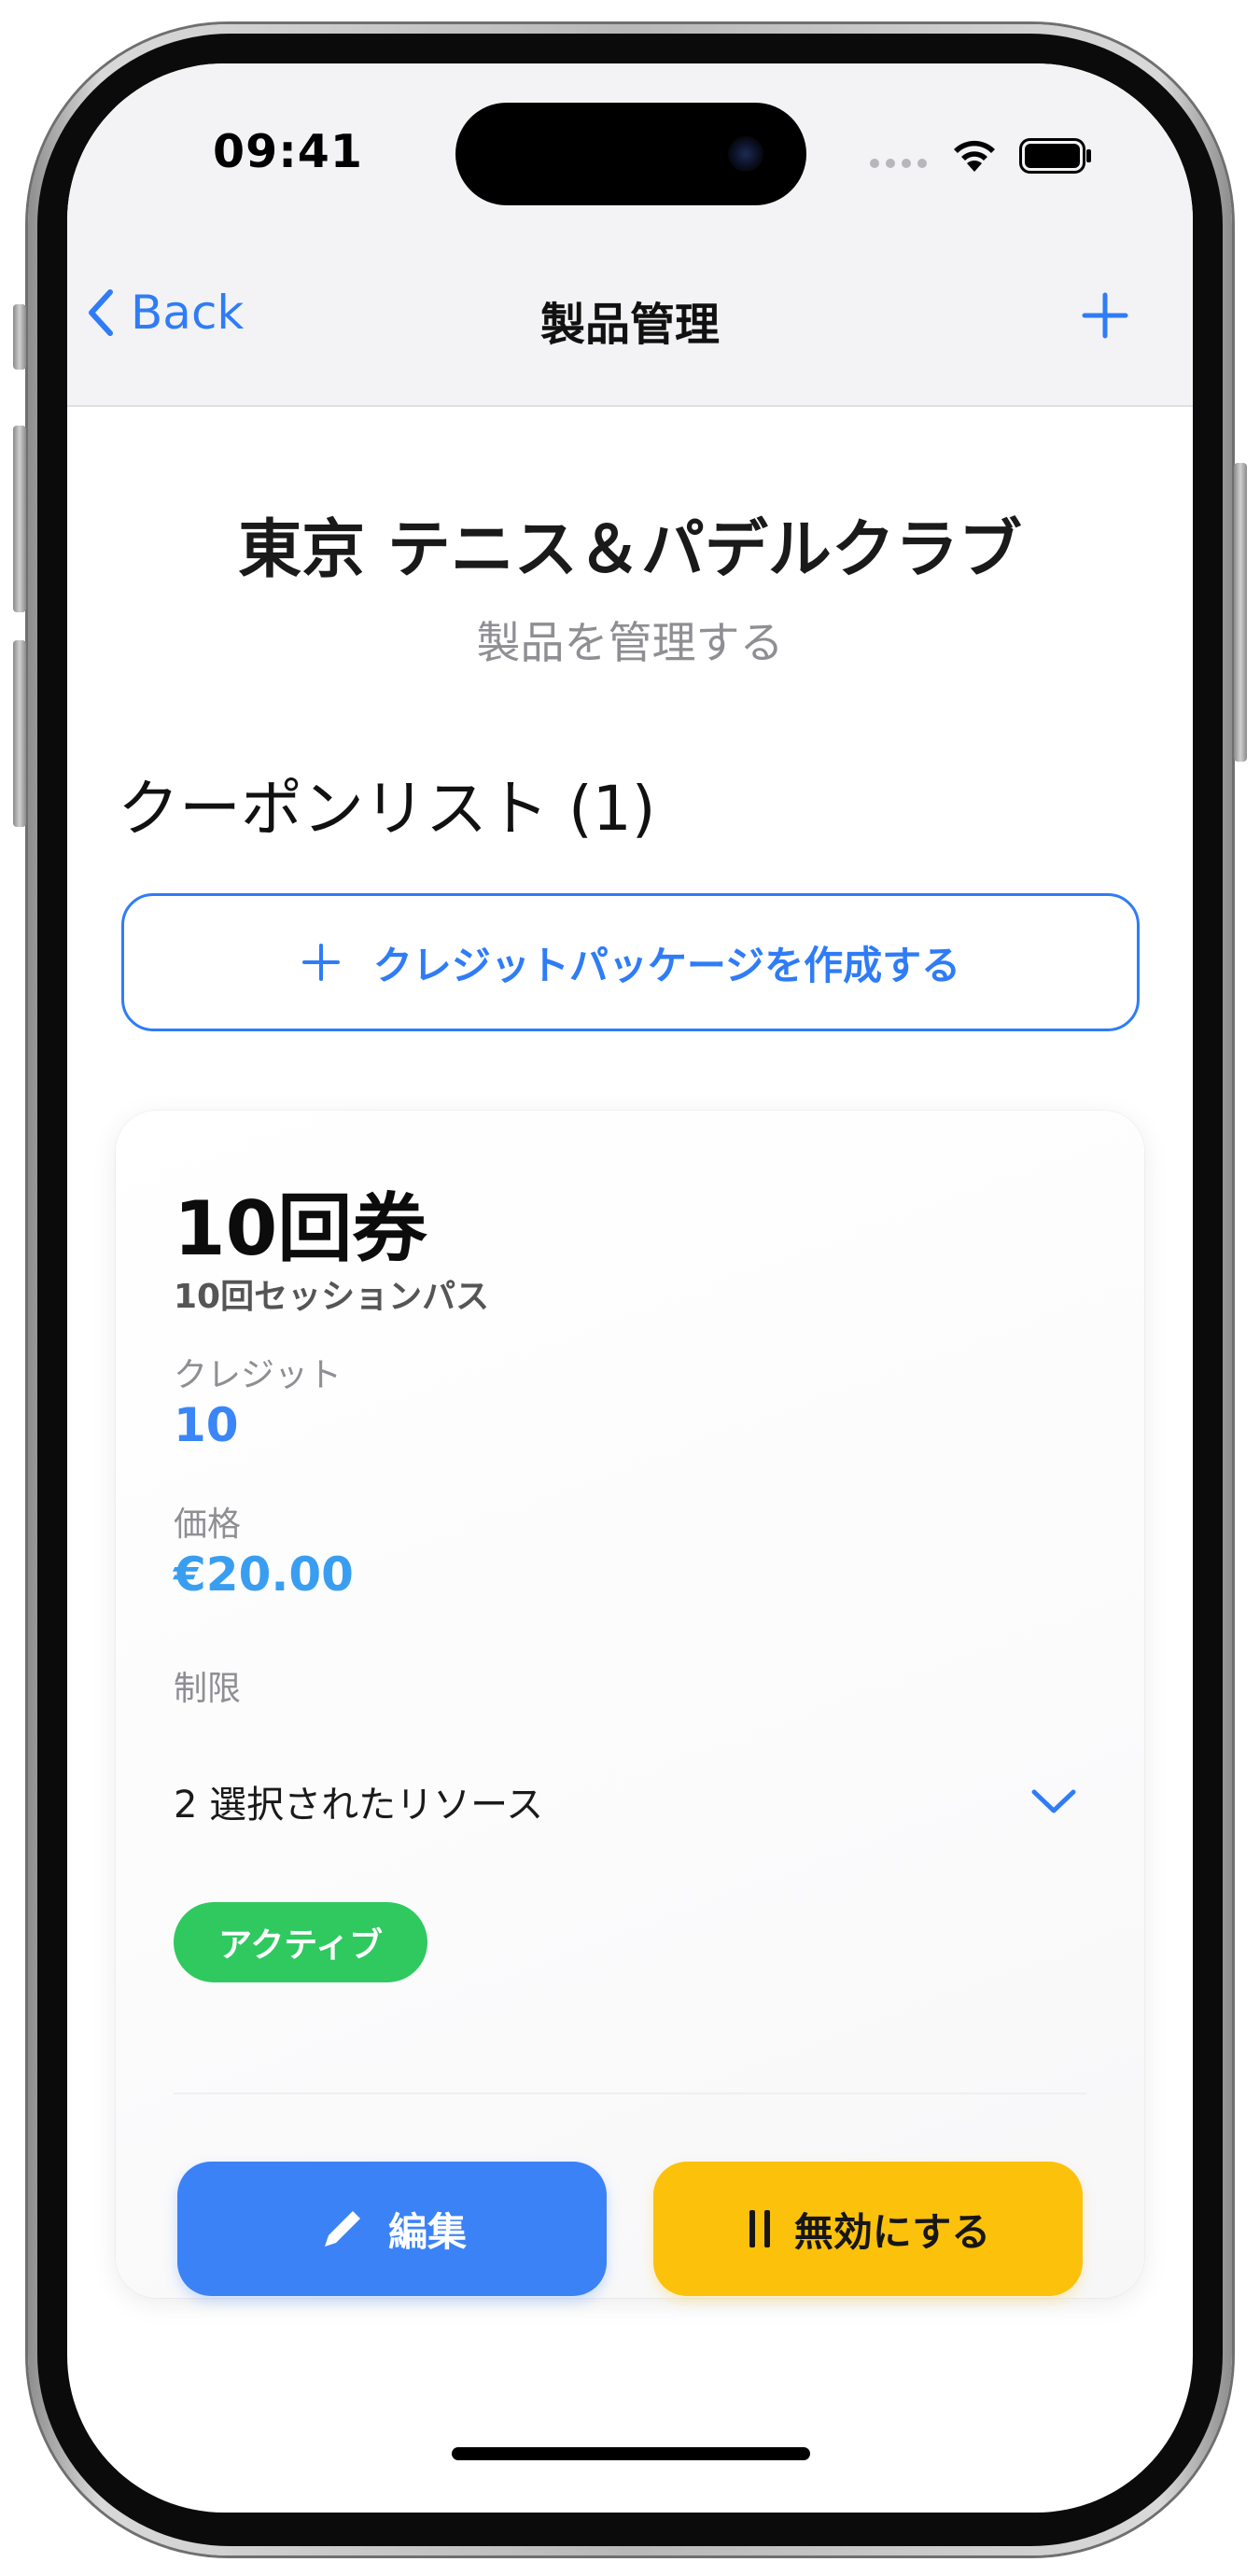 This screenshot has width=1260, height=2576. What do you see at coordinates (898, 163) in the screenshot?
I see `cellular-signal-icon` at bounding box center [898, 163].